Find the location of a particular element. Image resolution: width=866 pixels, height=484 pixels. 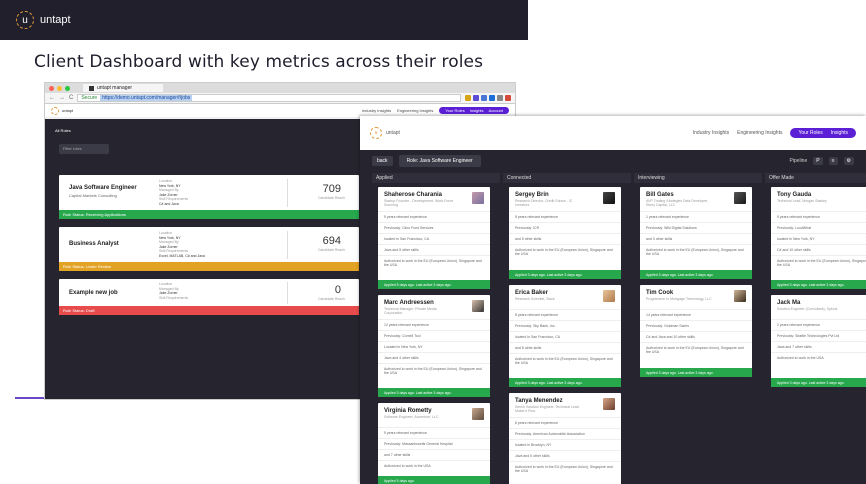

card-row: Java and 4 other skills is located at coordinates (434, 357).